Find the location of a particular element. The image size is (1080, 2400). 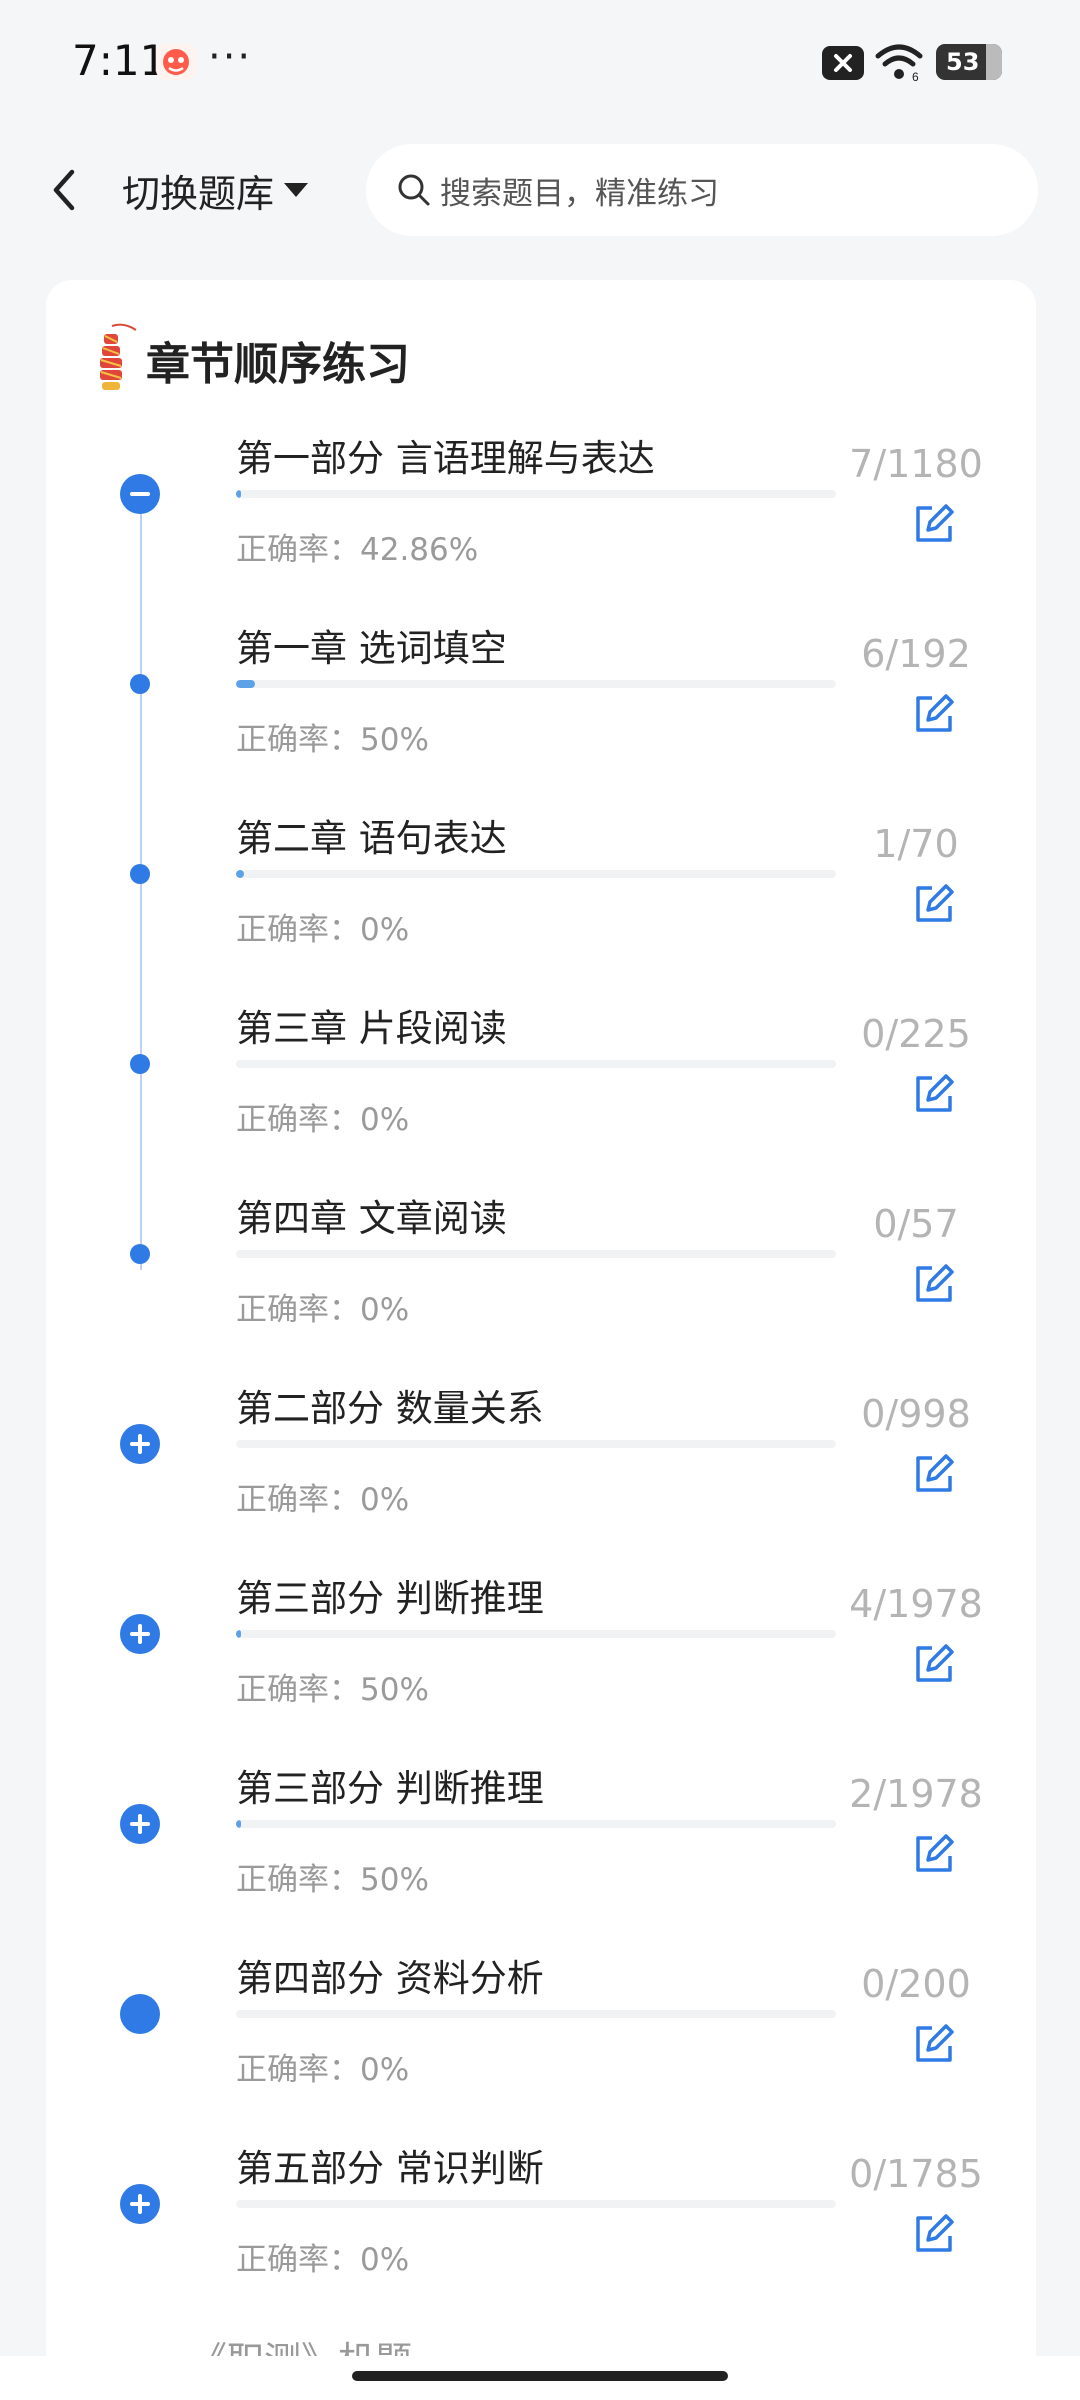

item-title: 第一部分 言语理解与表达 is located at coordinates (445, 458).